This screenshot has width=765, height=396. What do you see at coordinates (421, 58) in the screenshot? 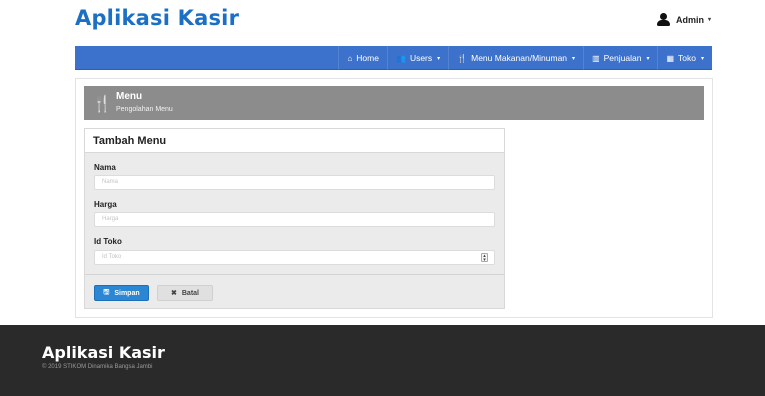
I see `nav-item-label: Users` at bounding box center [421, 58].